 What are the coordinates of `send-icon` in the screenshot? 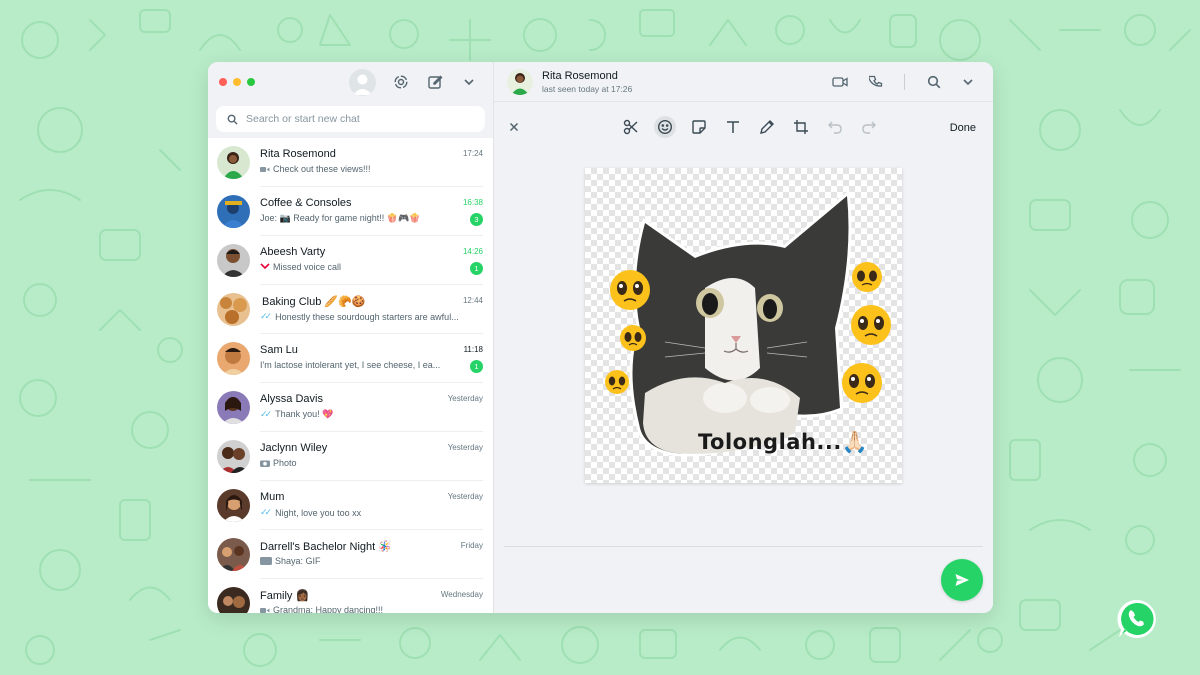 It's located at (962, 580).